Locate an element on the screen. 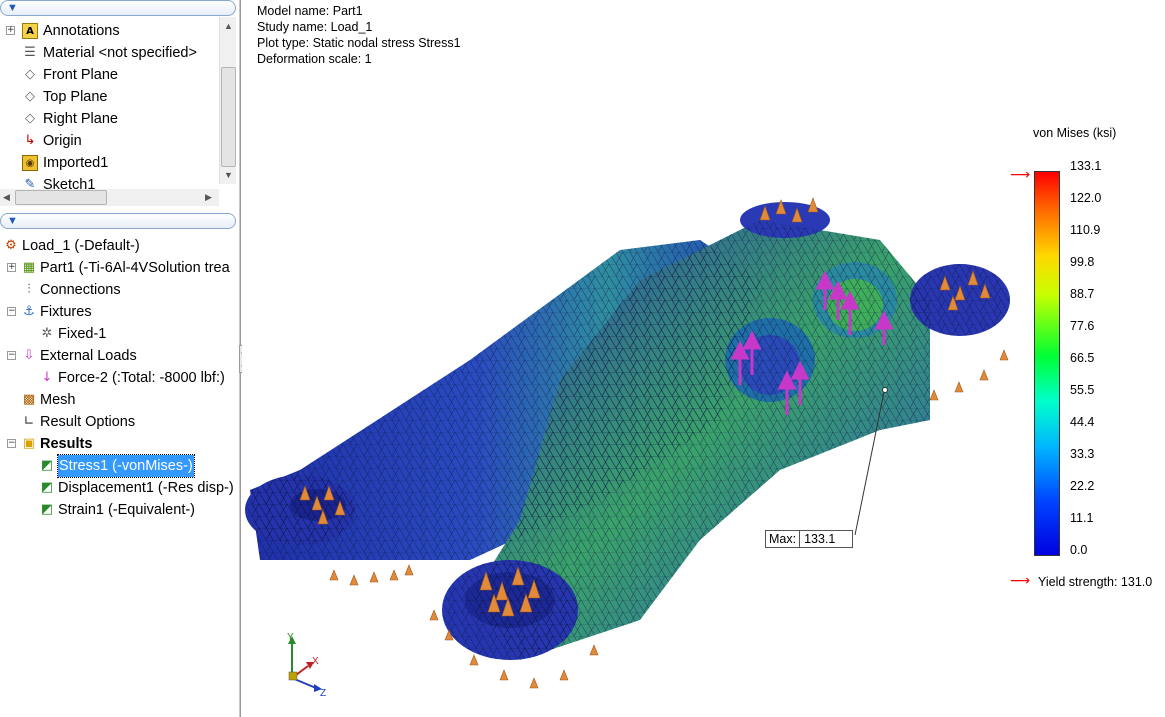 The height and width of the screenshot is (717, 1165). legend-tick-label: 55.5 is located at coordinates (1082, 390).